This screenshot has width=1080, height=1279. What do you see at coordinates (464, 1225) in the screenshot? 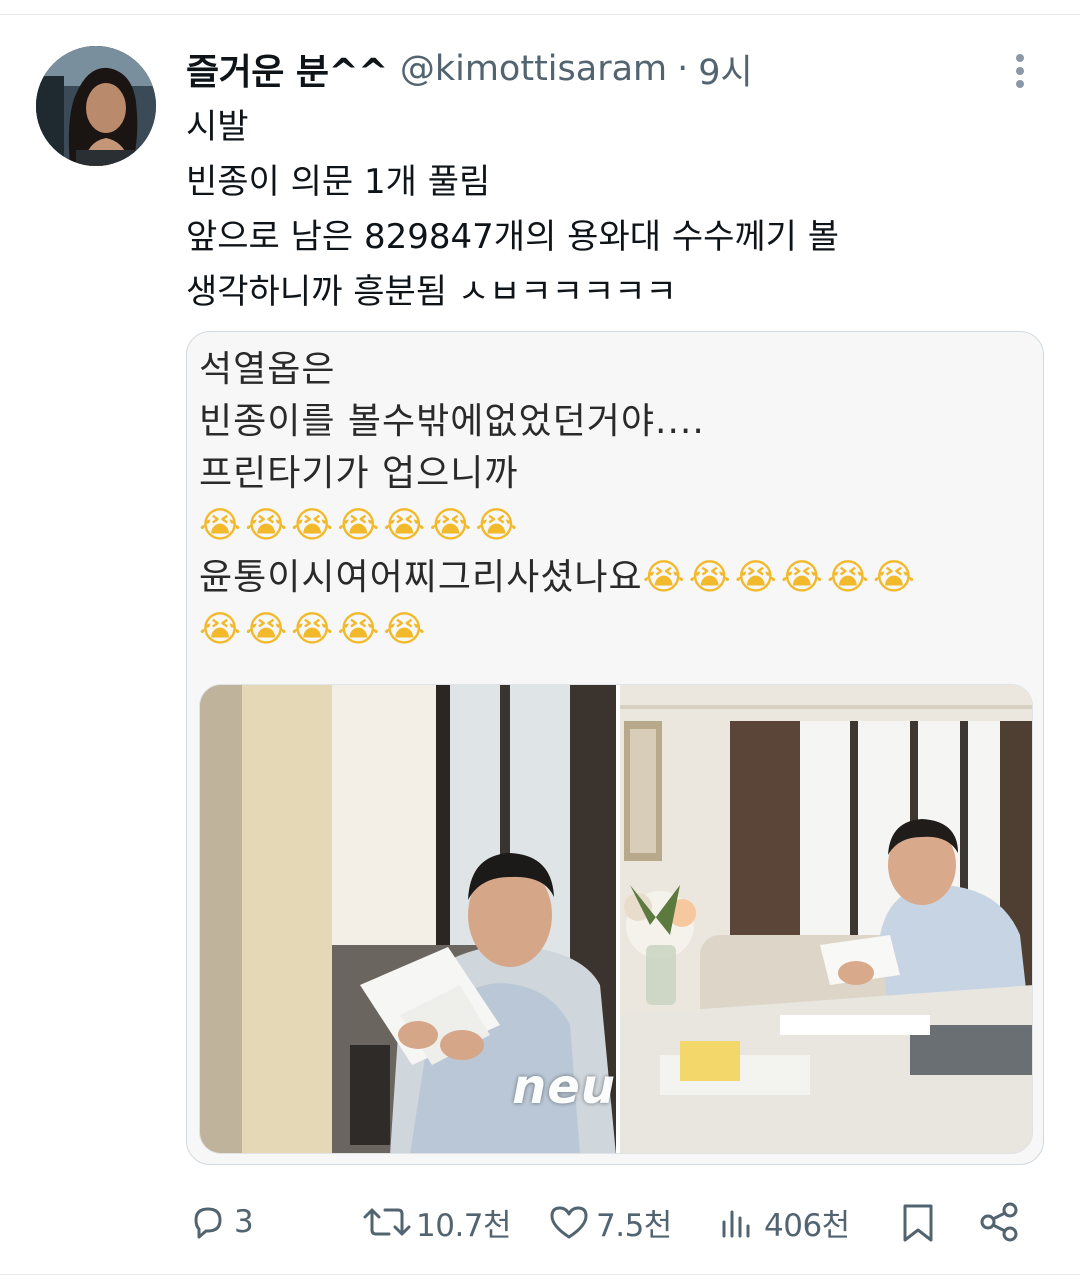
I see `retweet-count: 10.7천` at bounding box center [464, 1225].